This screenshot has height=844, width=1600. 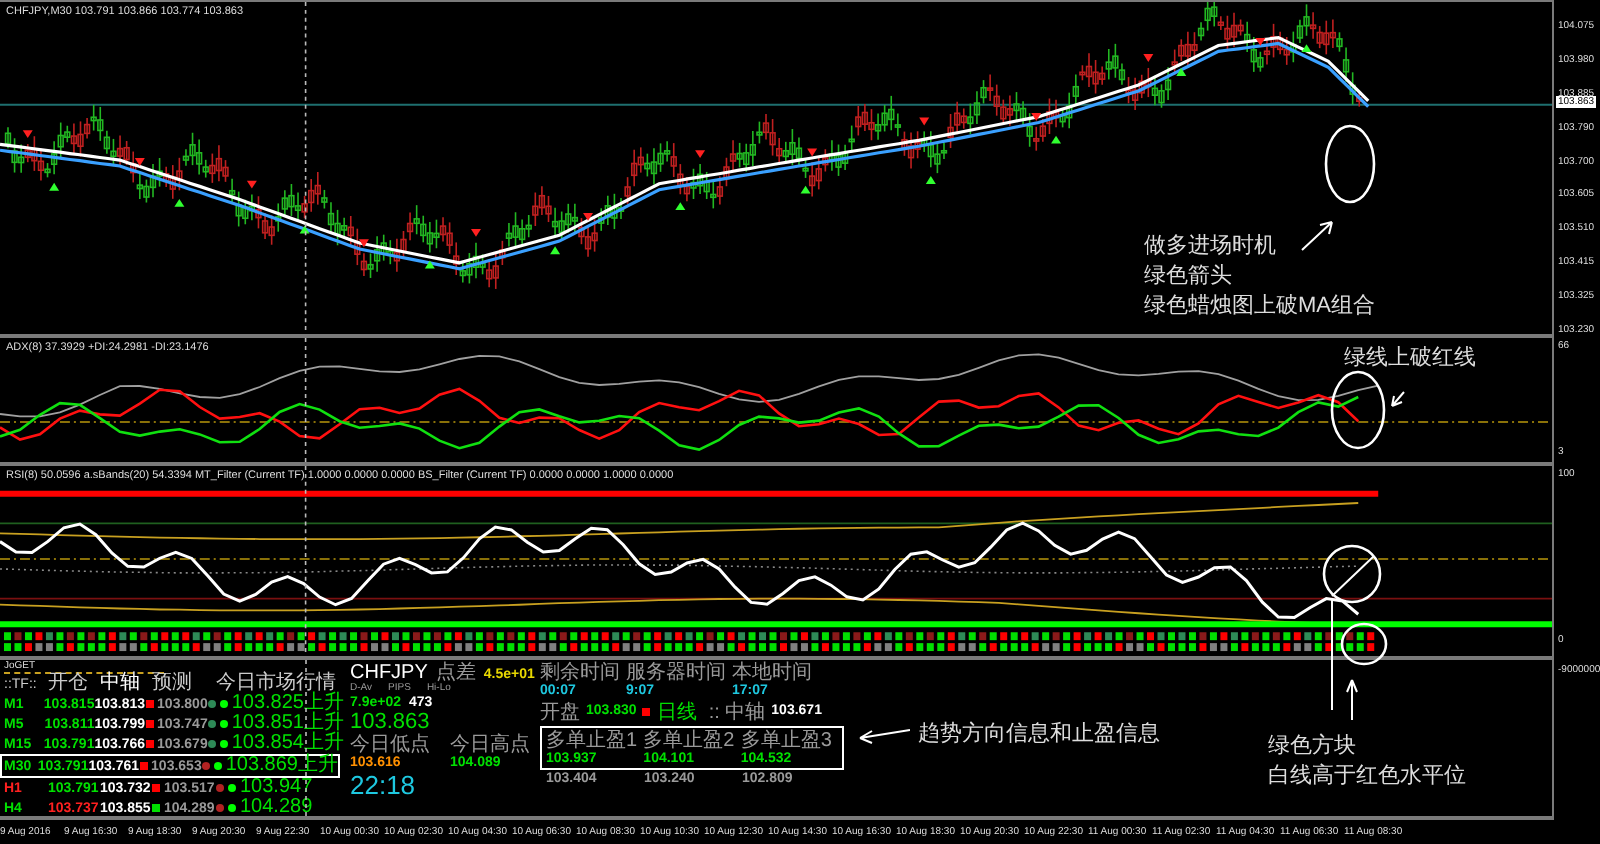 What do you see at coordinates (121, 684) in the screenshot?
I see `column-header: 中轴` at bounding box center [121, 684].